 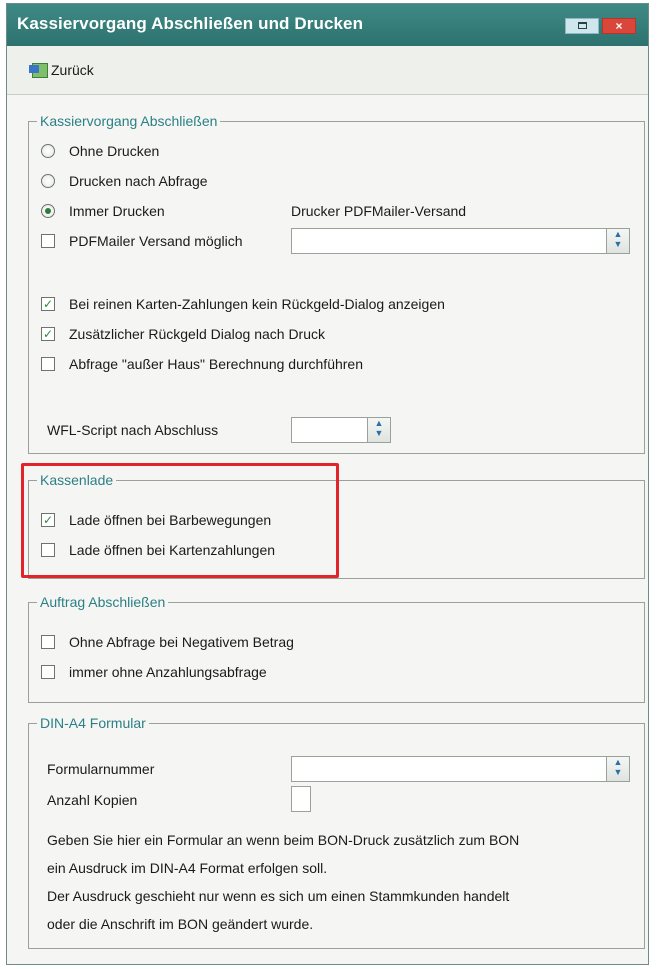 What do you see at coordinates (460, 241) in the screenshot?
I see `pdfmailer-printer-select: ▲ ▼` at bounding box center [460, 241].